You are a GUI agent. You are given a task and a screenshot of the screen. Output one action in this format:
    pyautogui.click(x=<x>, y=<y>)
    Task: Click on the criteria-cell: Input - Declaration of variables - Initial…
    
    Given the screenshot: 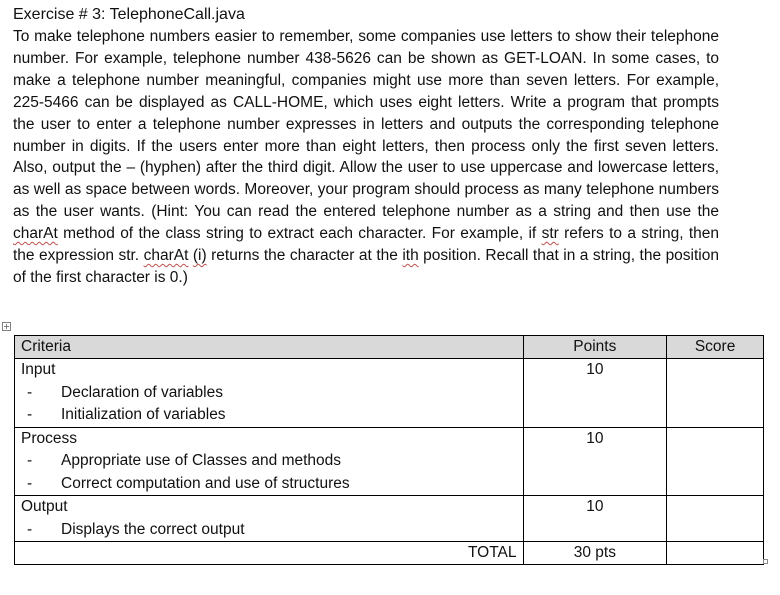 What is the action you would take?
    pyautogui.click(x=269, y=393)
    